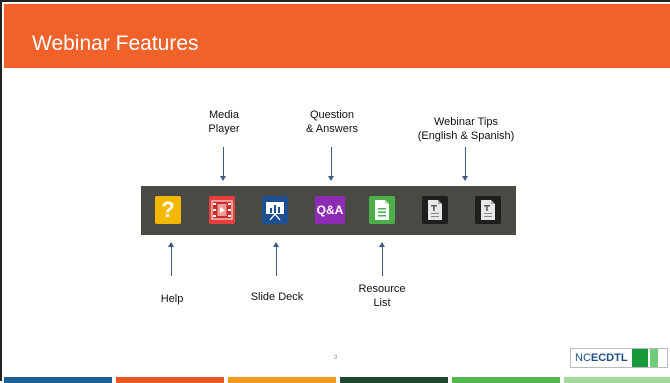  What do you see at coordinates (337, 380) in the screenshot?
I see `footer-color-bars` at bounding box center [337, 380].